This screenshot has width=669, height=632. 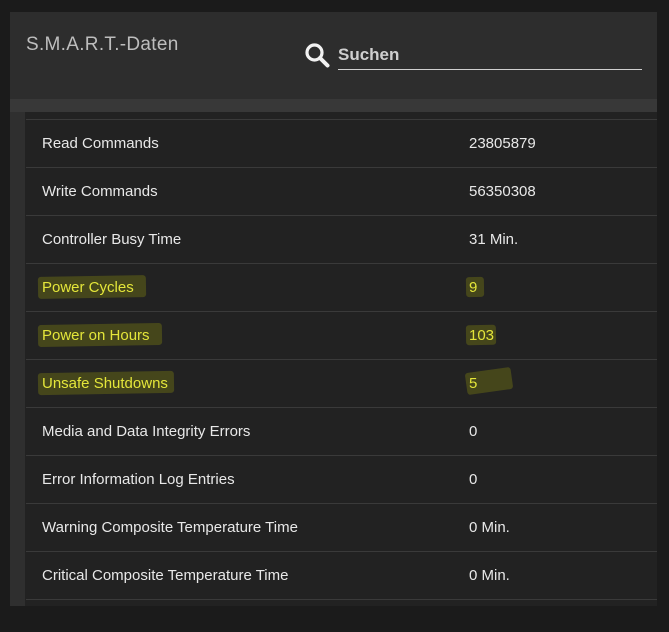 What do you see at coordinates (100, 143) in the screenshot?
I see `attribute-label: Read Commands` at bounding box center [100, 143].